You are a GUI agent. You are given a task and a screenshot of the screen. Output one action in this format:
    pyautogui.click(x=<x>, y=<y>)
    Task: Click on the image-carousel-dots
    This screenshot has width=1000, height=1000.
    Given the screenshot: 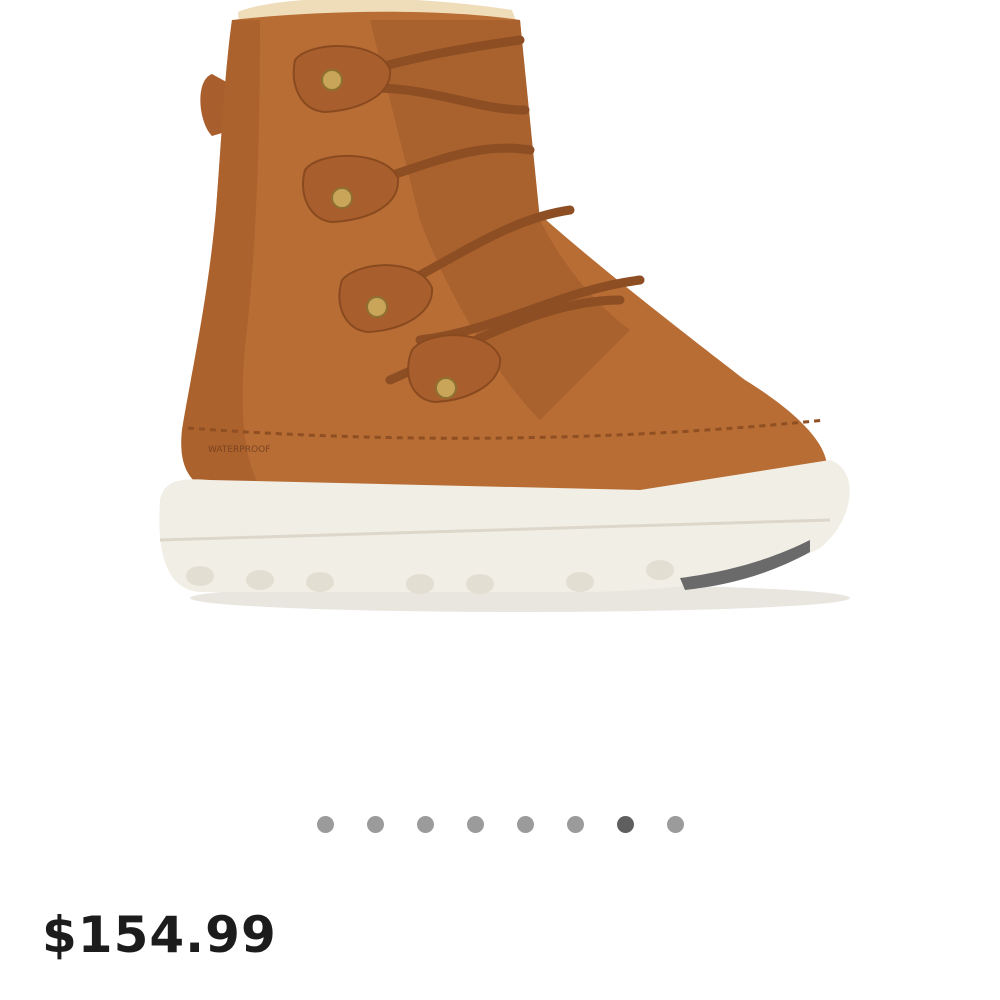 What is the action you would take?
    pyautogui.click(x=500, y=824)
    